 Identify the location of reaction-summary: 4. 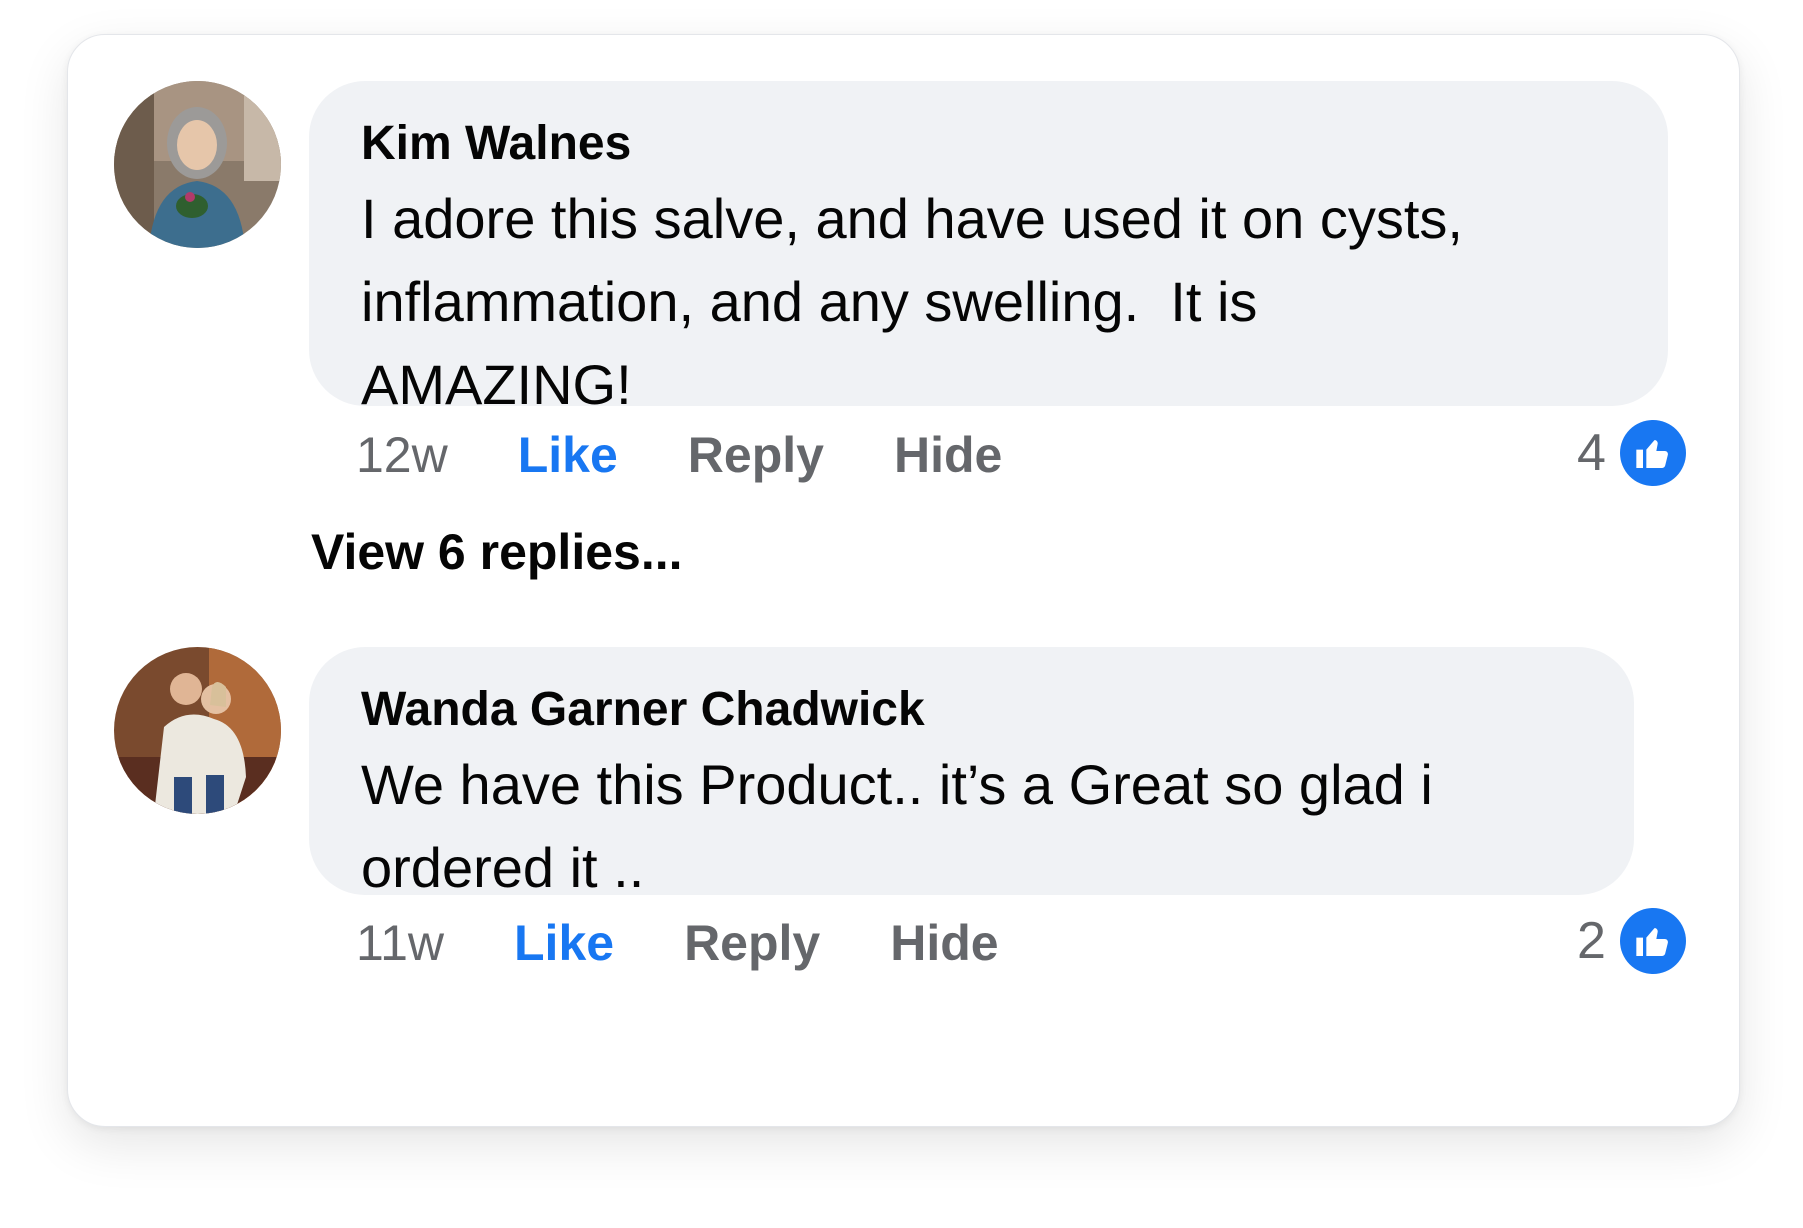
(1631, 453).